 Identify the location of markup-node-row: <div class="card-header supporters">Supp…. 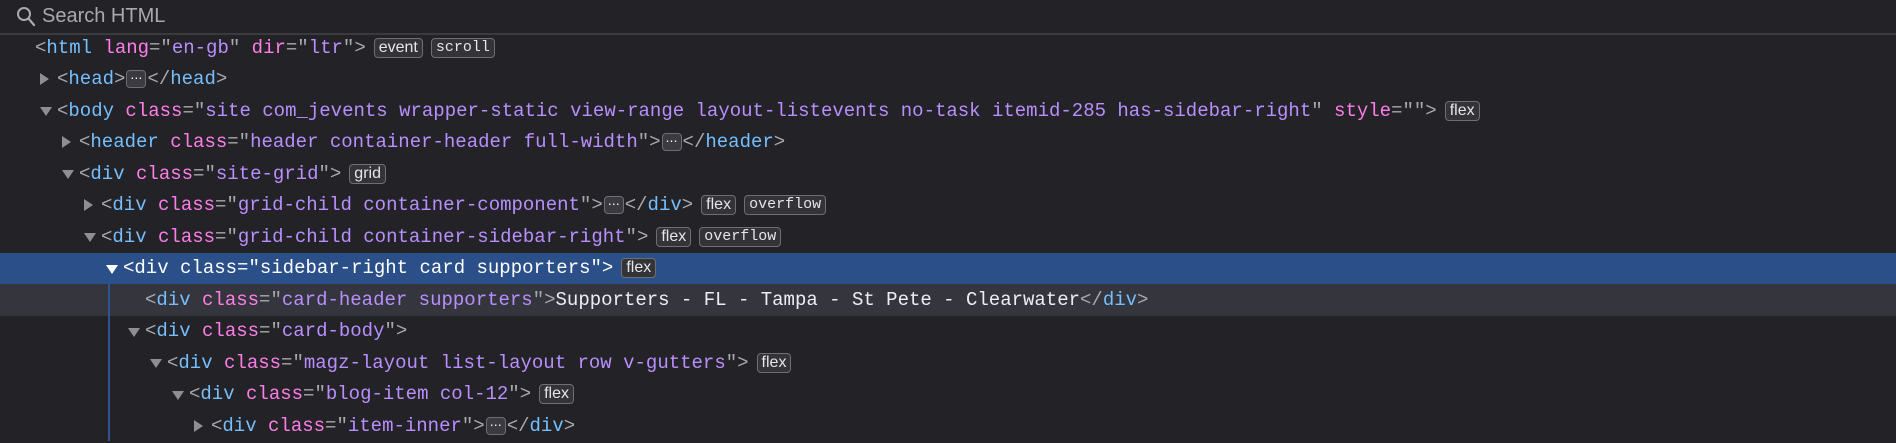
(948, 300).